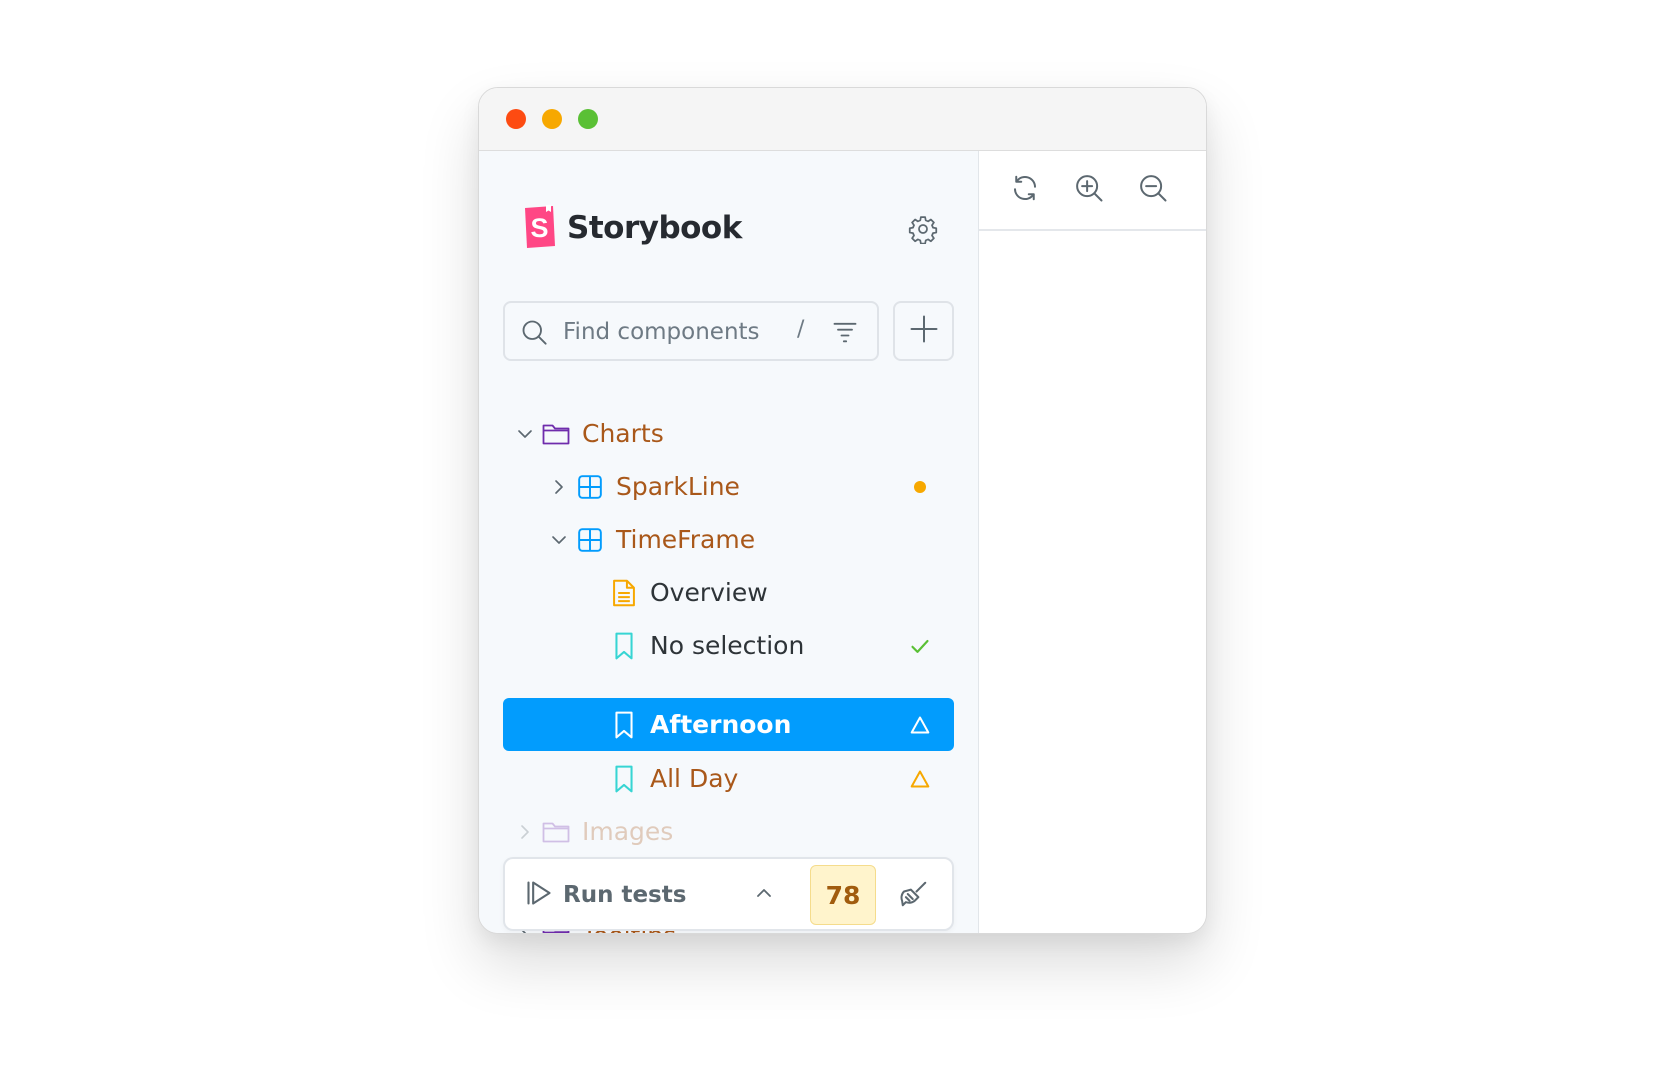  What do you see at coordinates (623, 433) in the screenshot?
I see `tree-item-label: Charts` at bounding box center [623, 433].